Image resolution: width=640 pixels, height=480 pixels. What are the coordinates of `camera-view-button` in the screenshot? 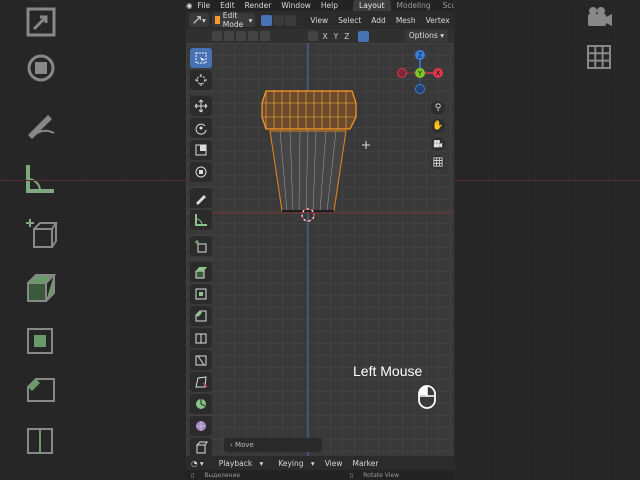 It's located at (438, 144).